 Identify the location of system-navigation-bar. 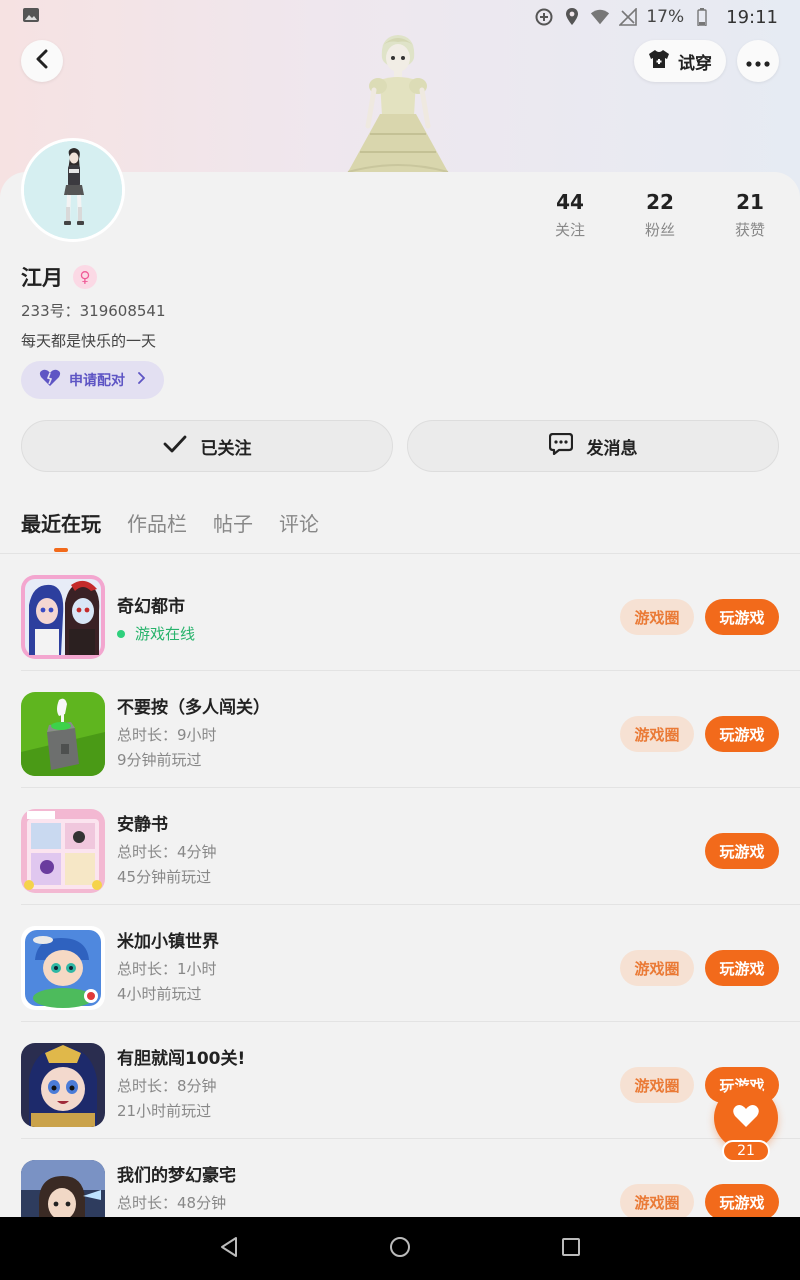
(400, 1248).